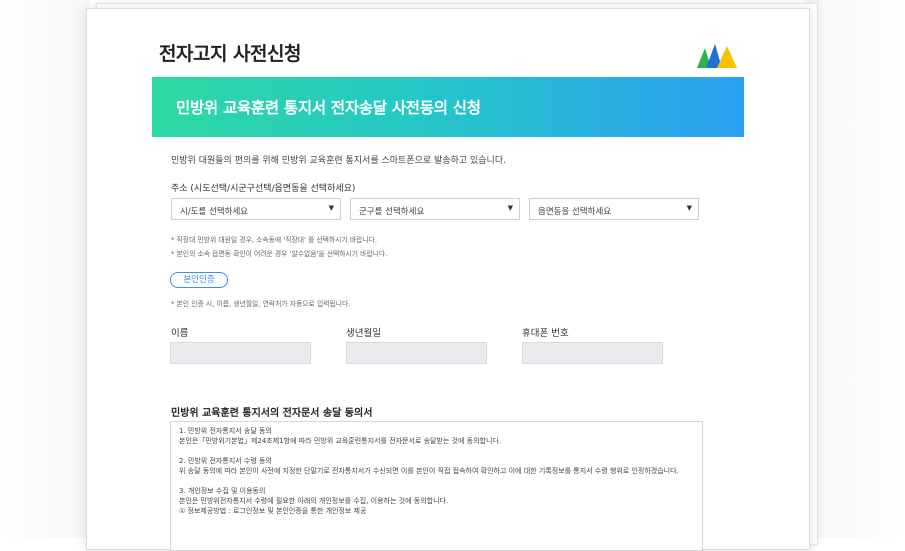 The image size is (905, 551). What do you see at coordinates (717, 56) in the screenshot?
I see `logo-icon` at bounding box center [717, 56].